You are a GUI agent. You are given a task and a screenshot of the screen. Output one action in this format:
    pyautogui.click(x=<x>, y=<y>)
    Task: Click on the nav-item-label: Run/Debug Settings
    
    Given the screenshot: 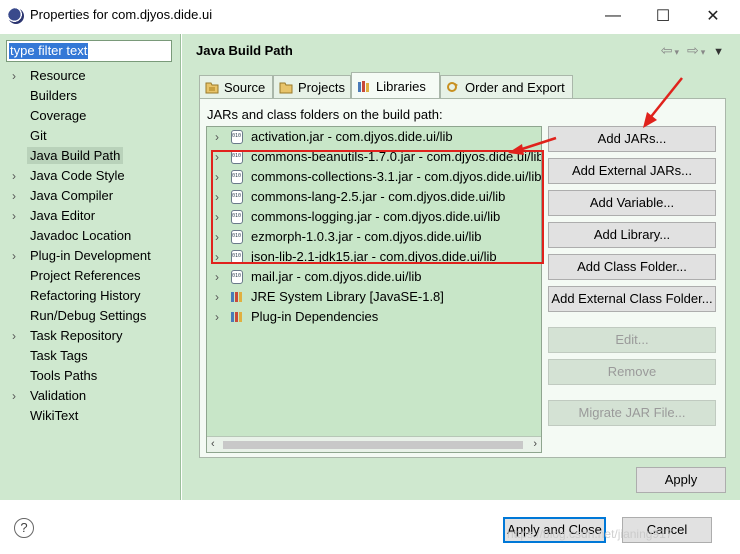 What is the action you would take?
    pyautogui.click(x=88, y=315)
    